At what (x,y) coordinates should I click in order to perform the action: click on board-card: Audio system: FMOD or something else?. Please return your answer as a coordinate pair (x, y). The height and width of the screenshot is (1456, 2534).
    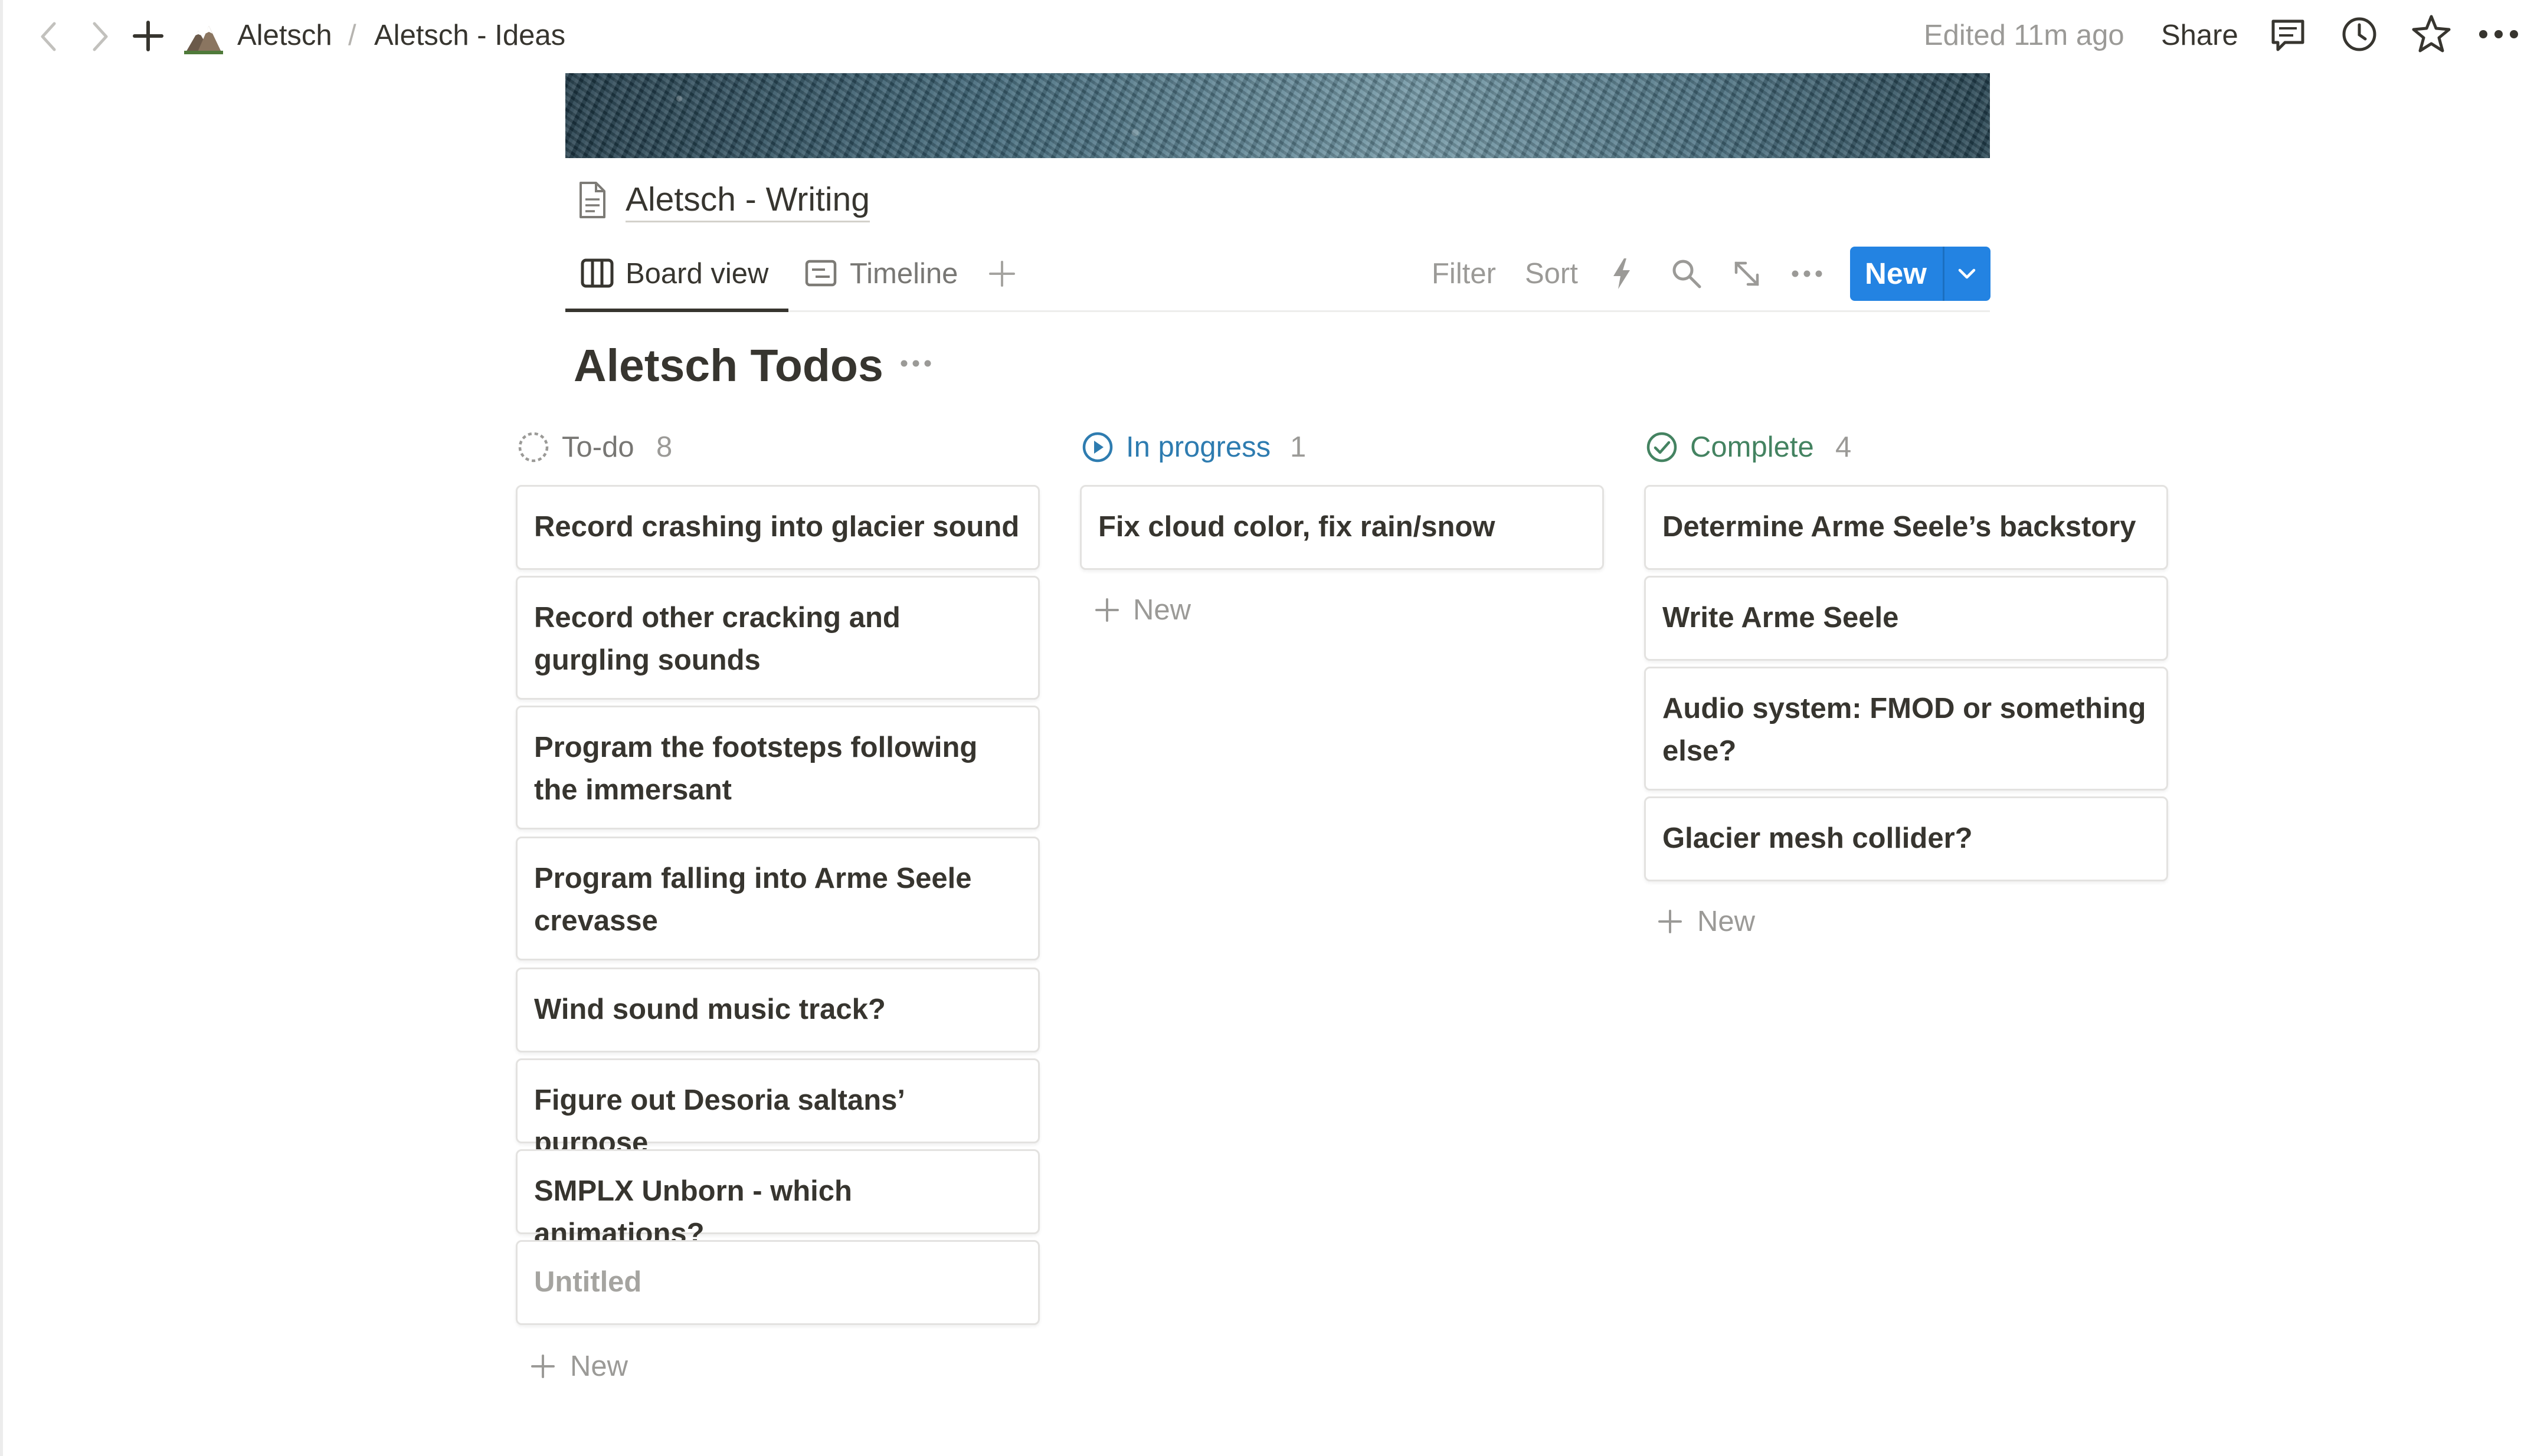
    Looking at the image, I should click on (1906, 729).